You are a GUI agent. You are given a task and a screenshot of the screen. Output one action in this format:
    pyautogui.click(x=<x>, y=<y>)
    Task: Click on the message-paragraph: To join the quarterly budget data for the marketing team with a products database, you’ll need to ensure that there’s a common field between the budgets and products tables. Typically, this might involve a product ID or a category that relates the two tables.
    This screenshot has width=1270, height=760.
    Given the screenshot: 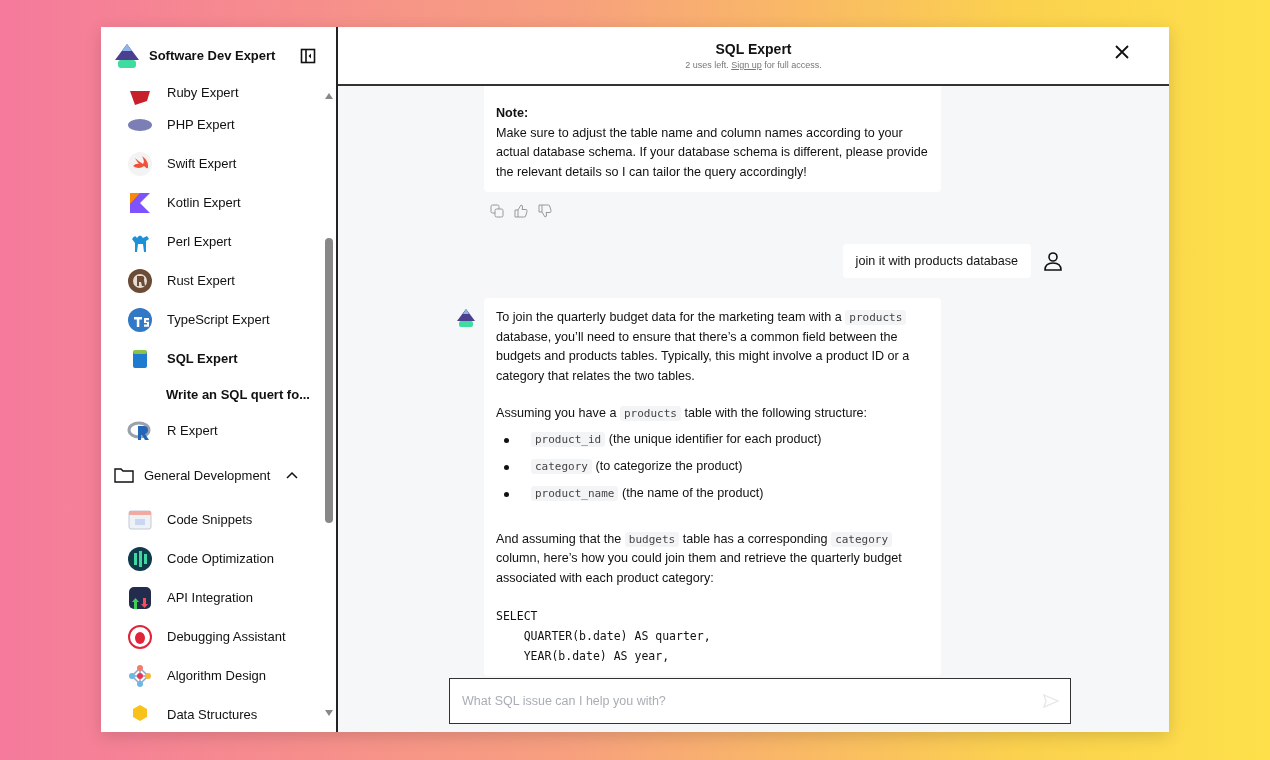 What is the action you would take?
    pyautogui.click(x=703, y=347)
    